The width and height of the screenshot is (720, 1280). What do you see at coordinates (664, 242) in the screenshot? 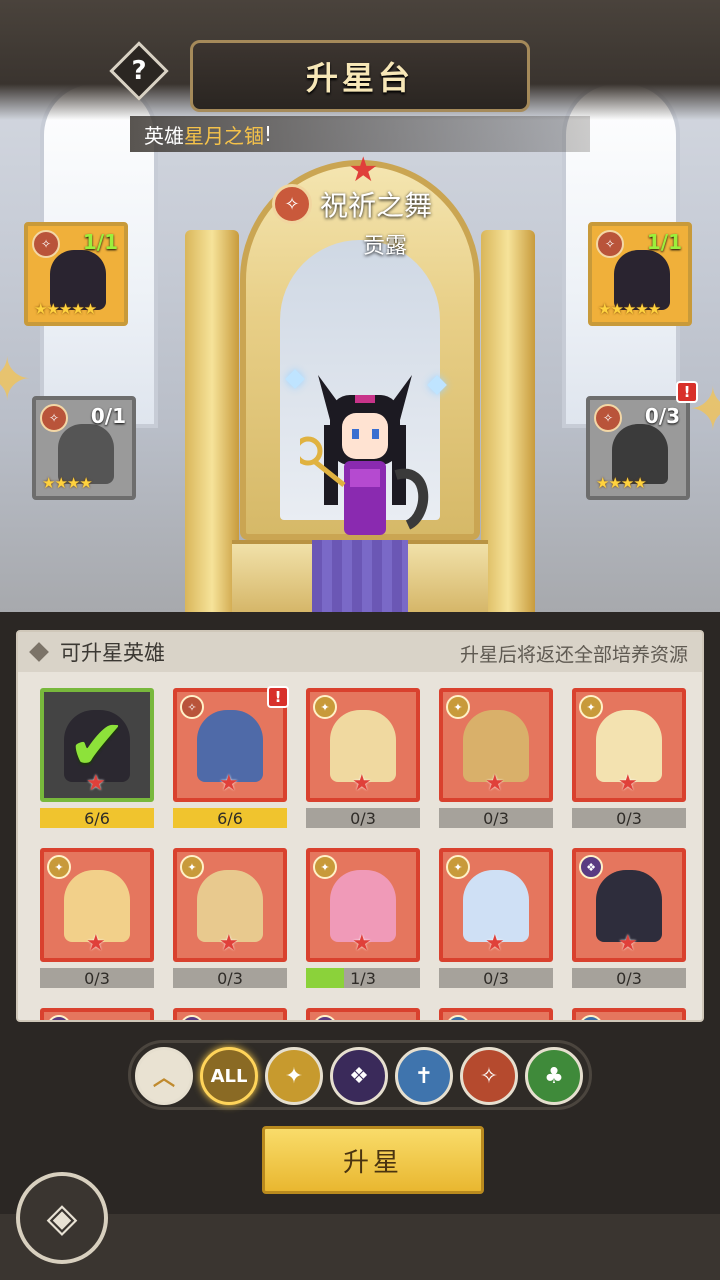
I see `material-count: 1/1` at bounding box center [664, 242].